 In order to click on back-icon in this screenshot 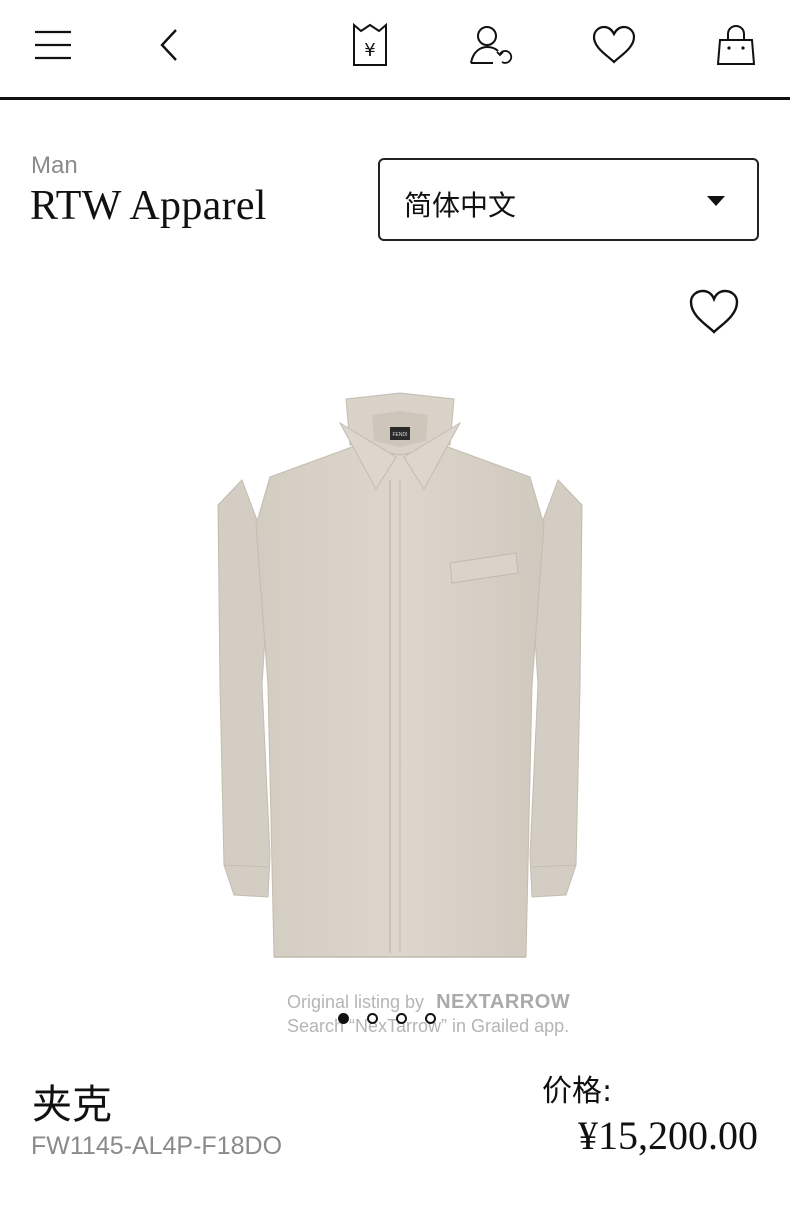, I will do `click(169, 45)`.